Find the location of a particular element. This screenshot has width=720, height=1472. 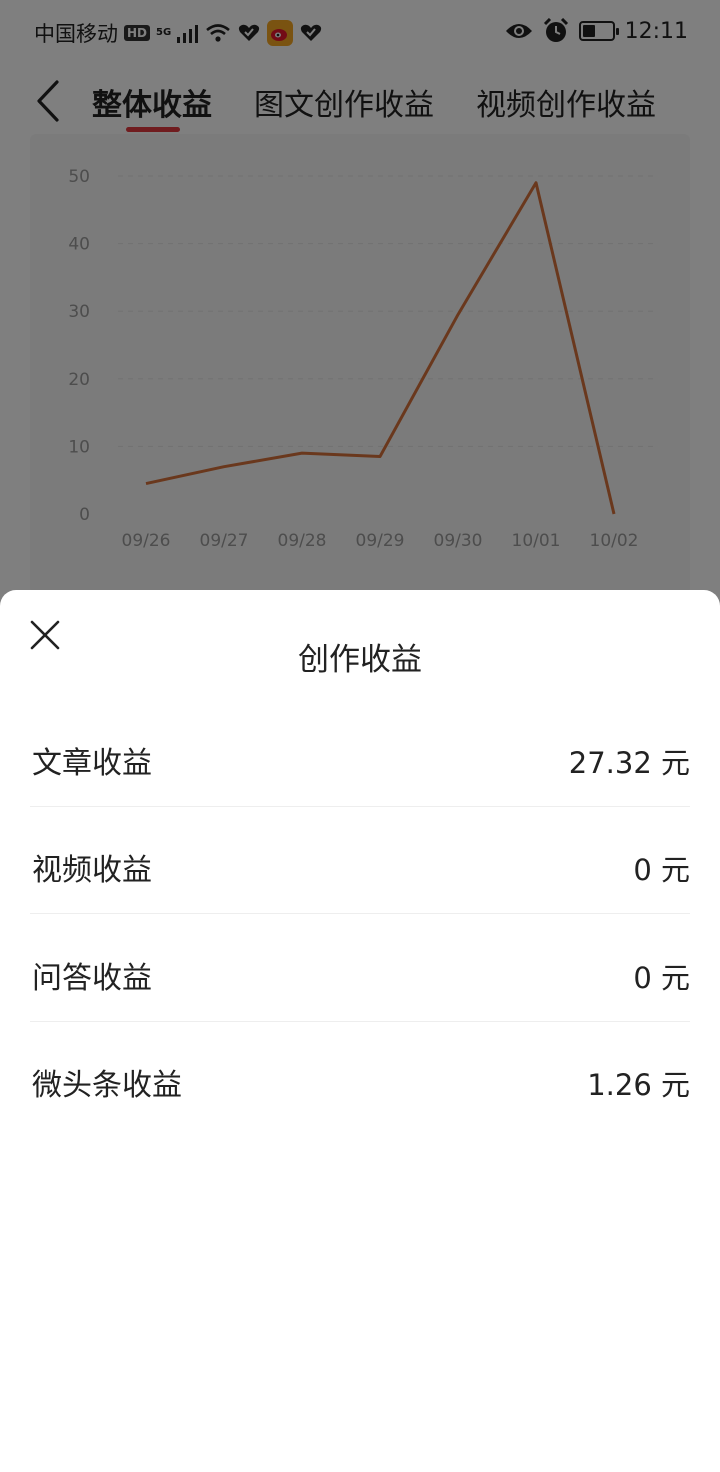

row-label: 微头条收益 is located at coordinates (107, 1085).